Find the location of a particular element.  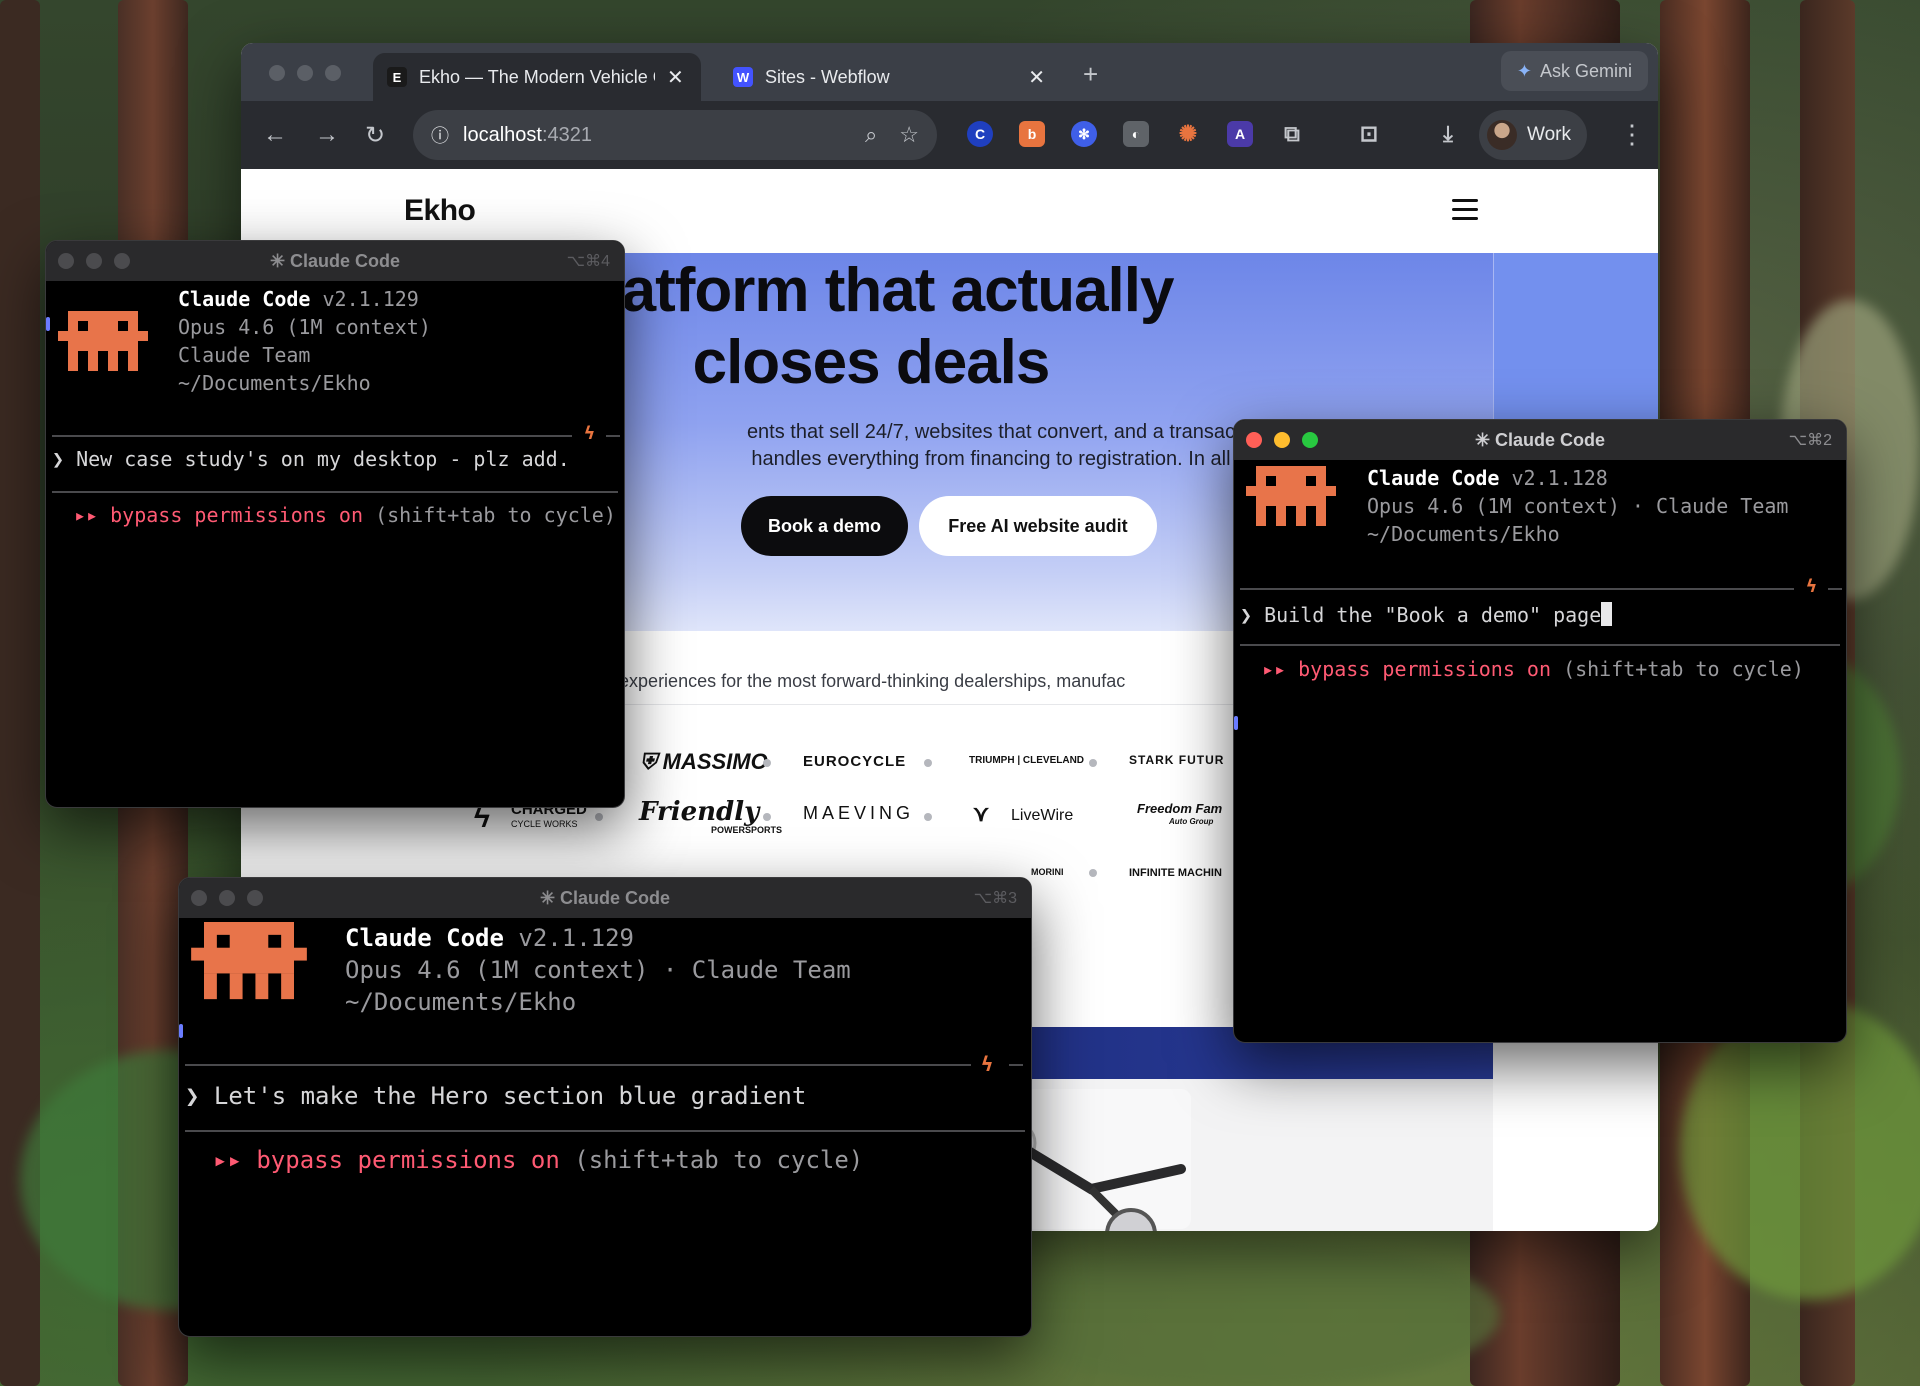

gemini-icon: ✦ is located at coordinates (1524, 70).